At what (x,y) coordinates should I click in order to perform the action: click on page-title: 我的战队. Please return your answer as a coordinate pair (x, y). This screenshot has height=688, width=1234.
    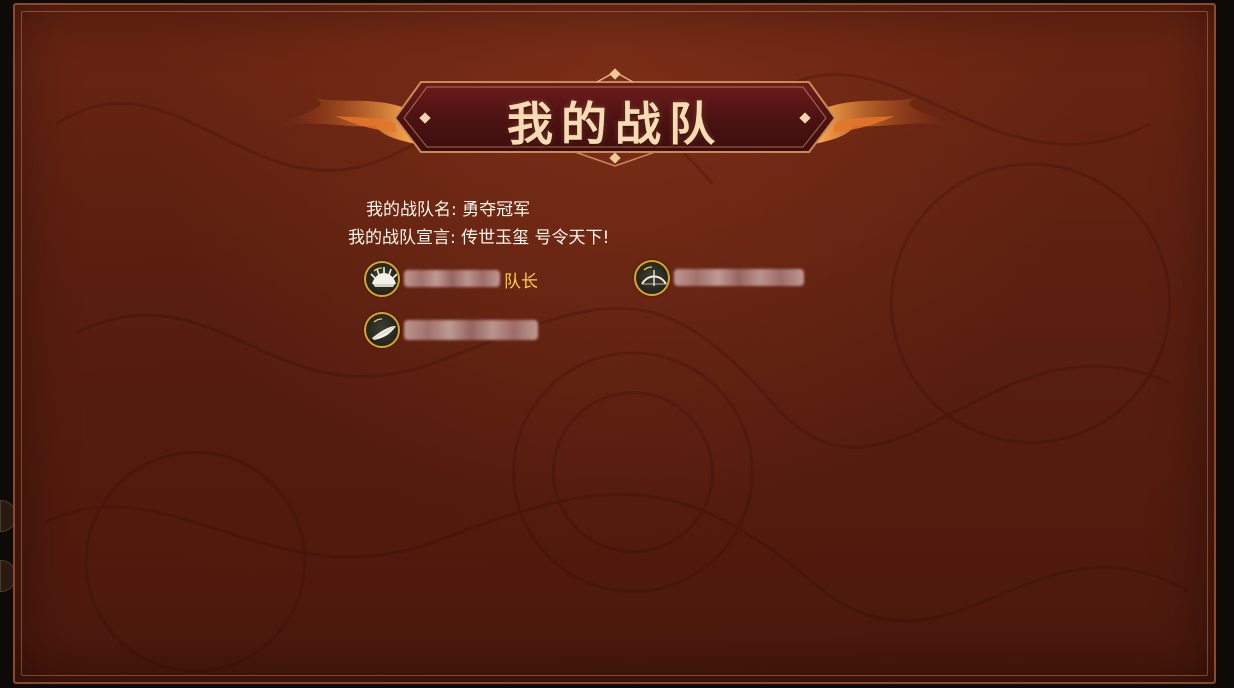
    Looking at the image, I should click on (615, 124).